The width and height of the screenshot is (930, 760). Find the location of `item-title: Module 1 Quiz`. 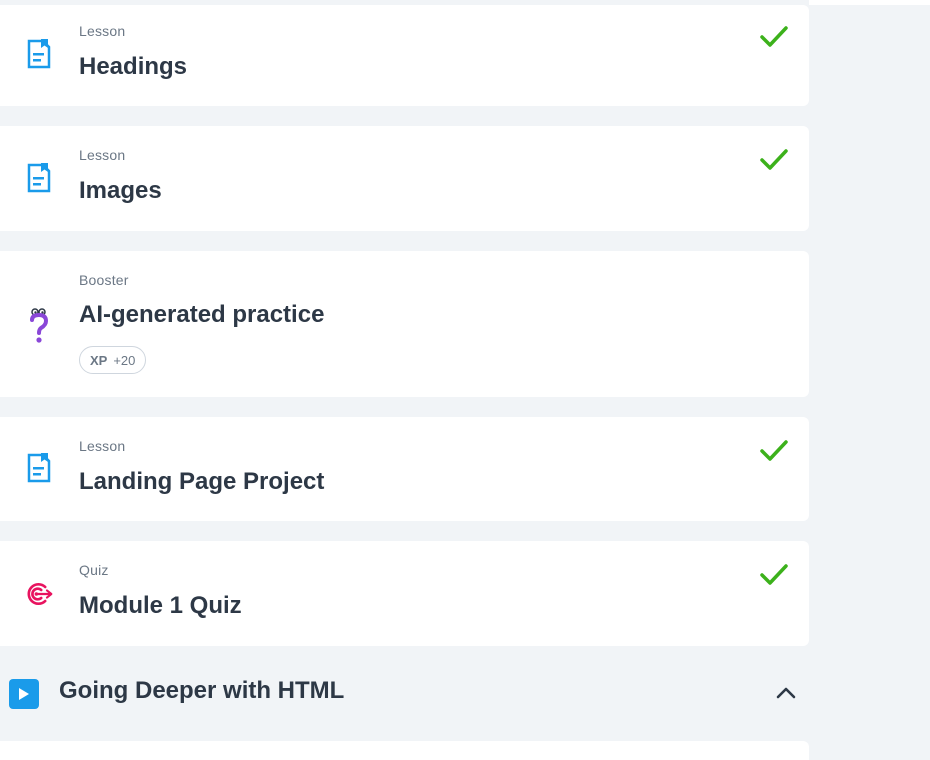

item-title: Module 1 Quiz is located at coordinates (160, 606).